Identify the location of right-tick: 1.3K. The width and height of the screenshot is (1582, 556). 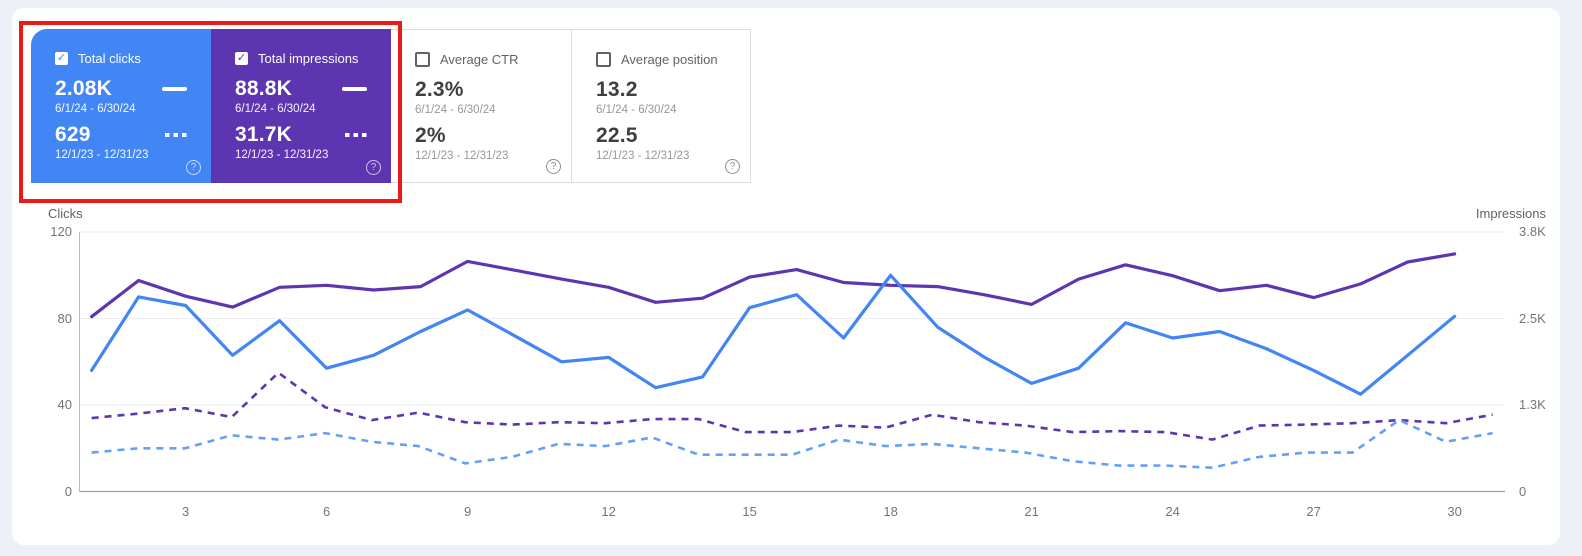
(1532, 404).